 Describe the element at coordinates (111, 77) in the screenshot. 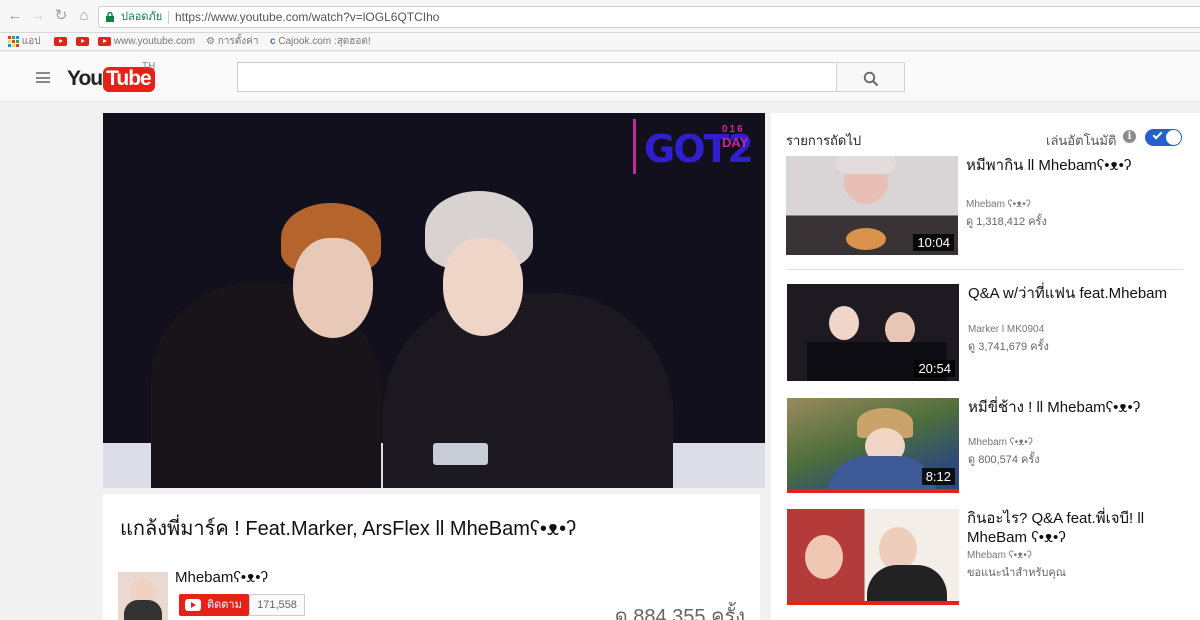

I see `youtube-logo: You Tube TH` at that location.